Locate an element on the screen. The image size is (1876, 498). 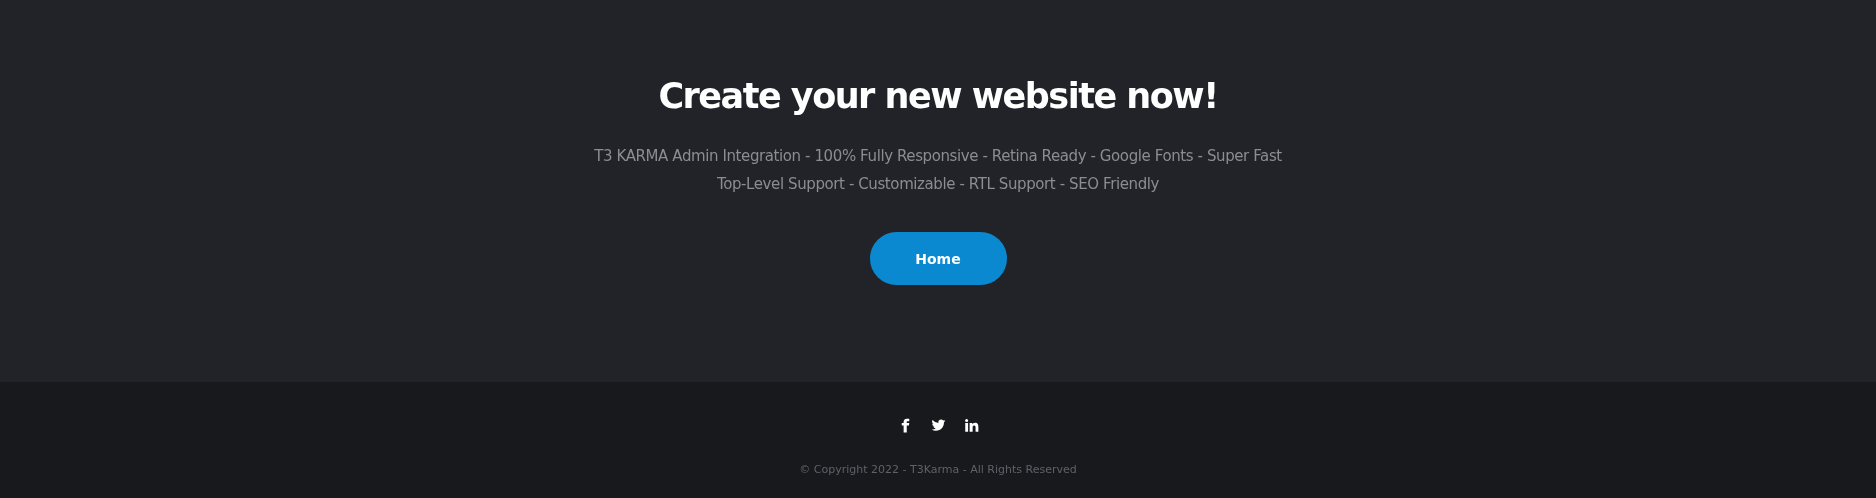
twitter-icon is located at coordinates (938, 425).